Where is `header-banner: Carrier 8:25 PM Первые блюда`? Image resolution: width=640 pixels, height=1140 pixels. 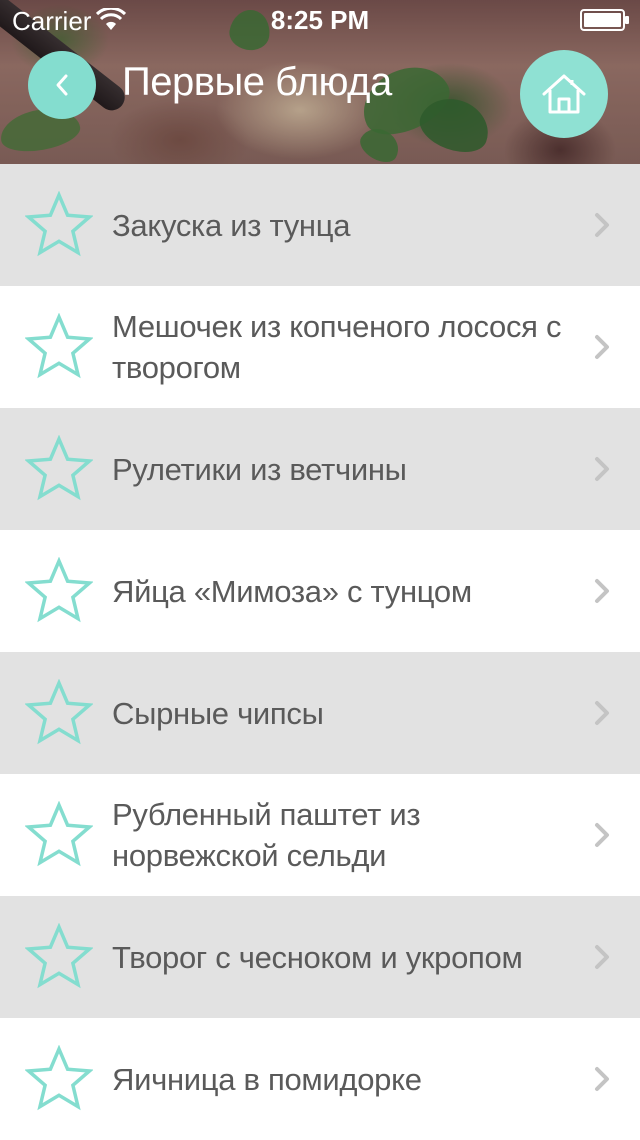
header-banner: Carrier 8:25 PM Первые блюда is located at coordinates (320, 82).